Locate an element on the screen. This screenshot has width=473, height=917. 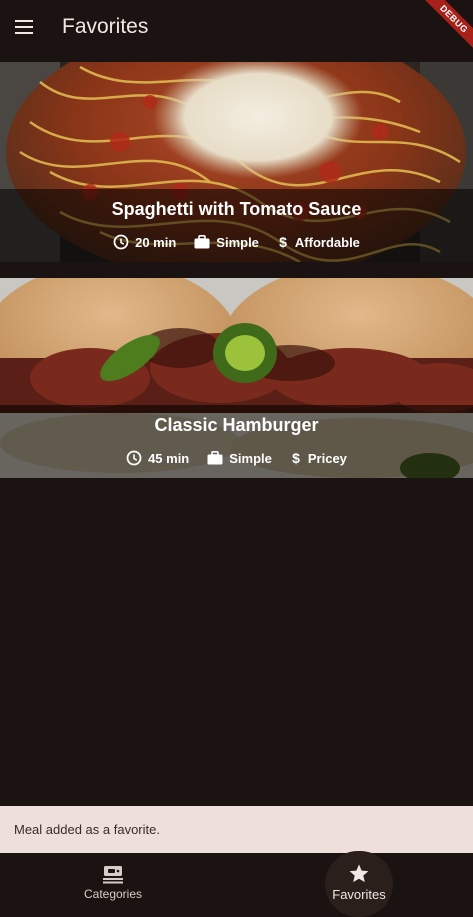
meal-meta: 20 min Simple $ Affordable is located at coordinates (236, 242).